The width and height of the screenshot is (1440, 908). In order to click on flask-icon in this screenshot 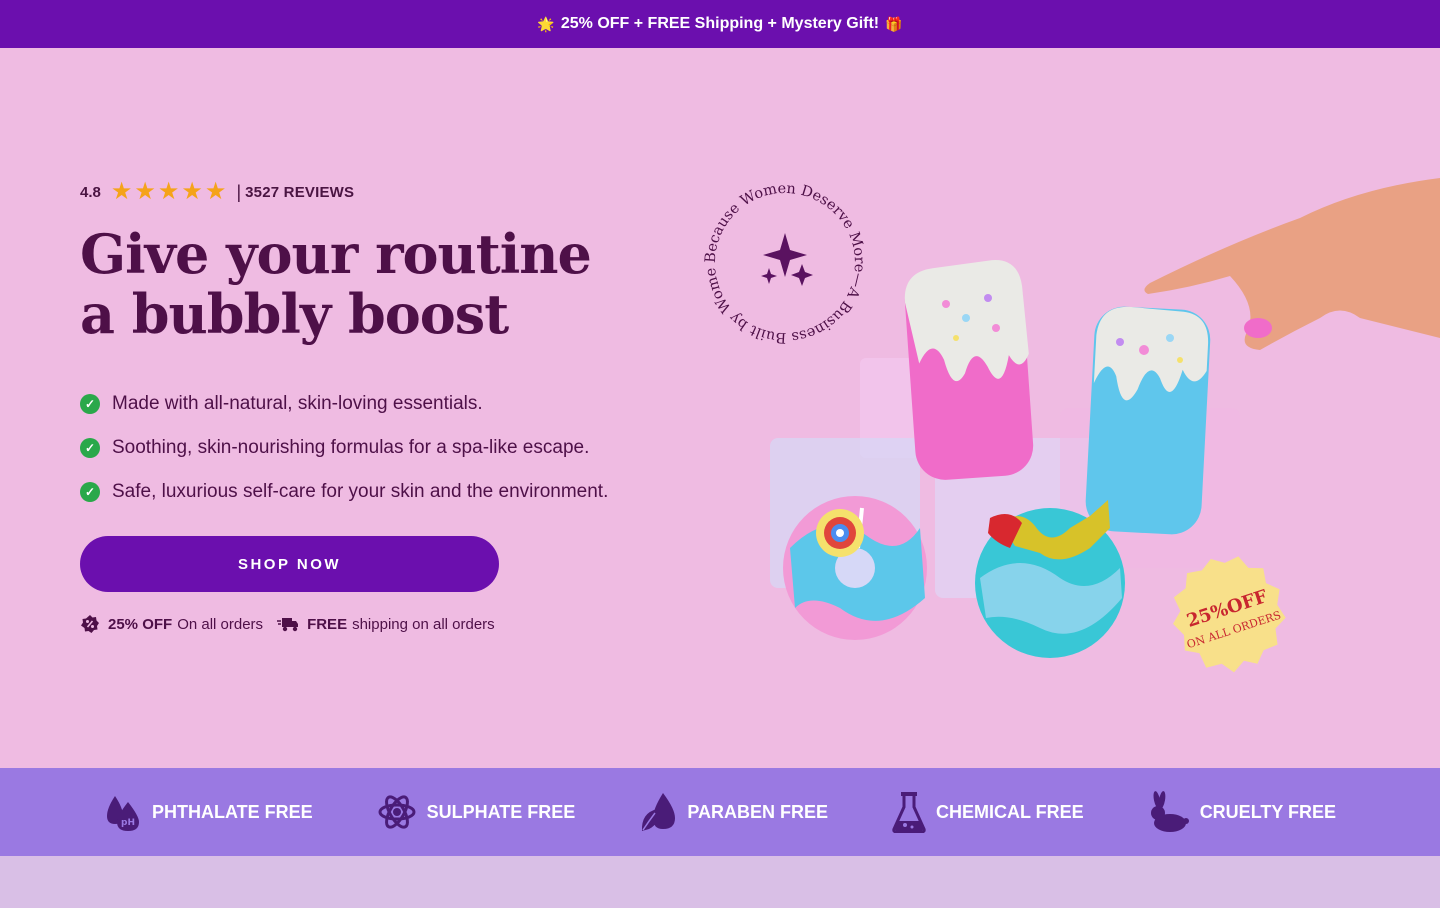, I will do `click(909, 812)`.